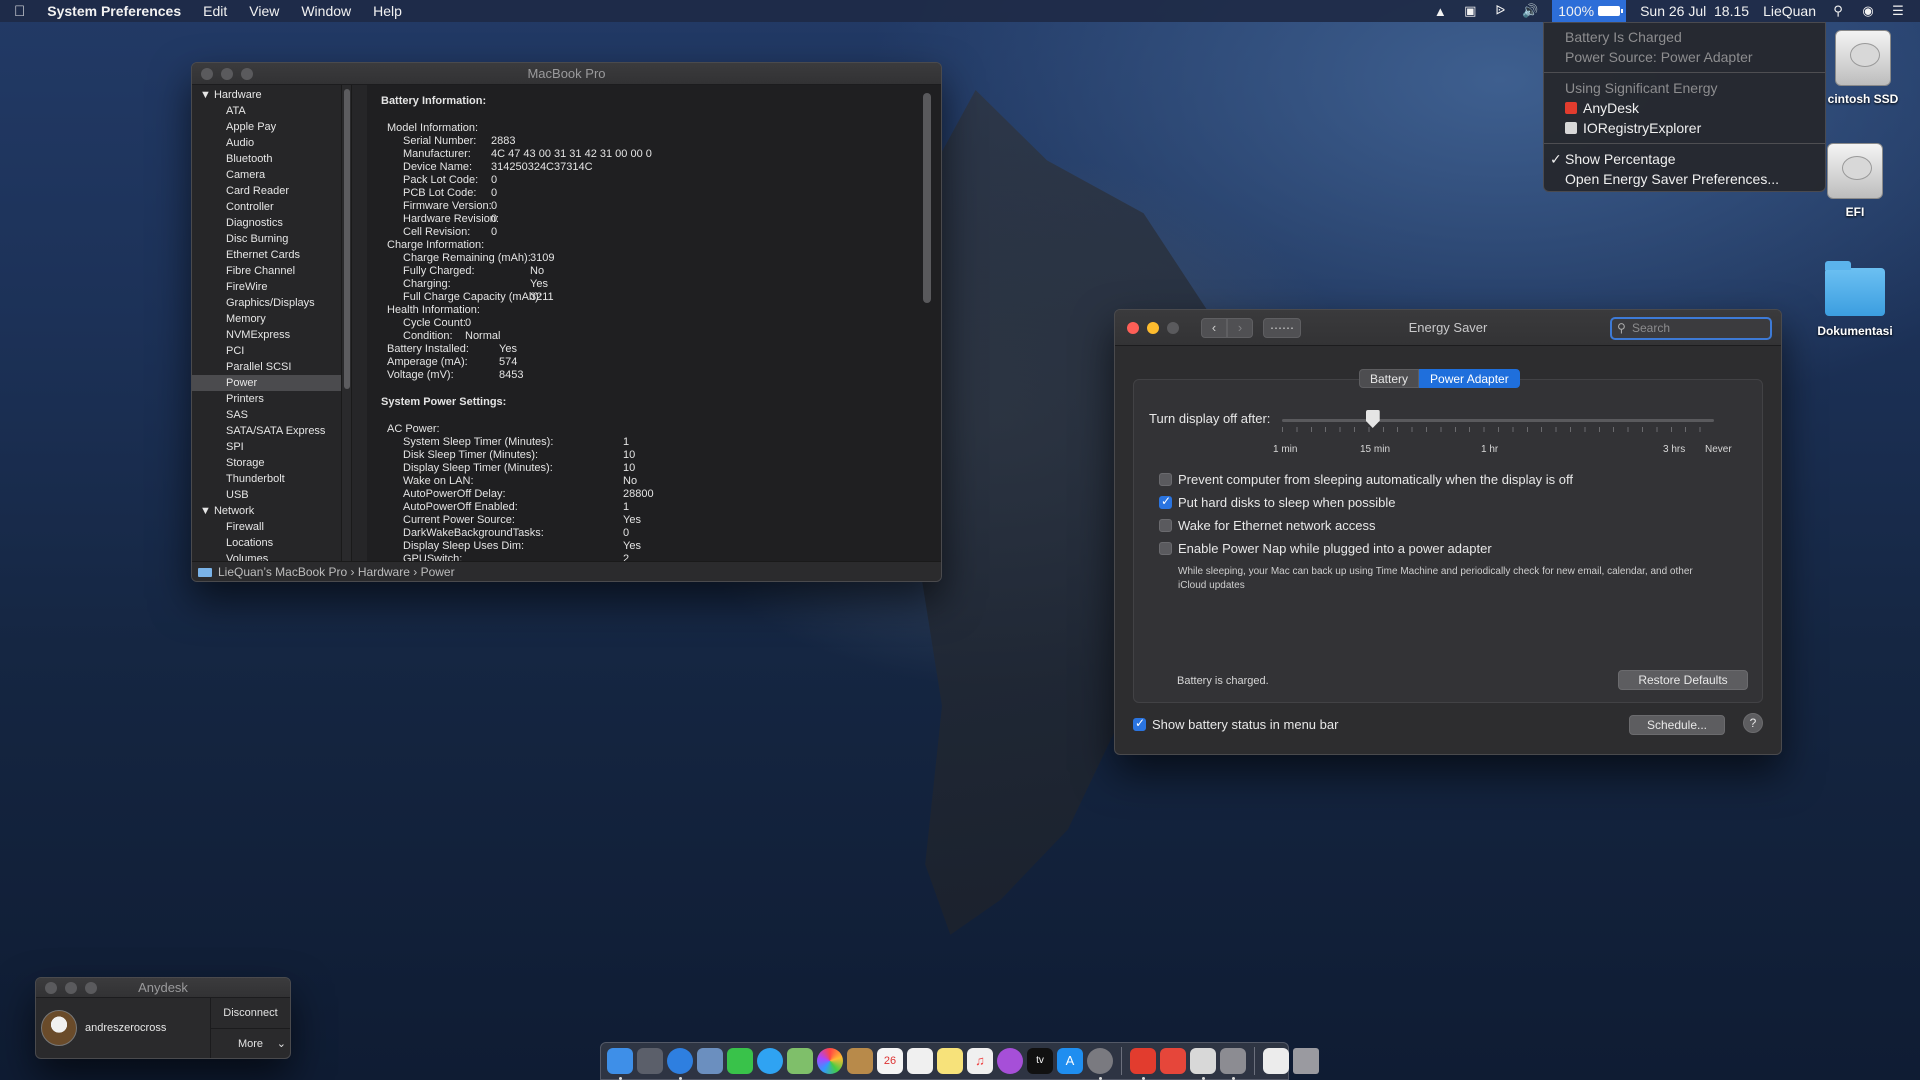  What do you see at coordinates (890, 1061) in the screenshot?
I see `calendar-icon: 26` at bounding box center [890, 1061].